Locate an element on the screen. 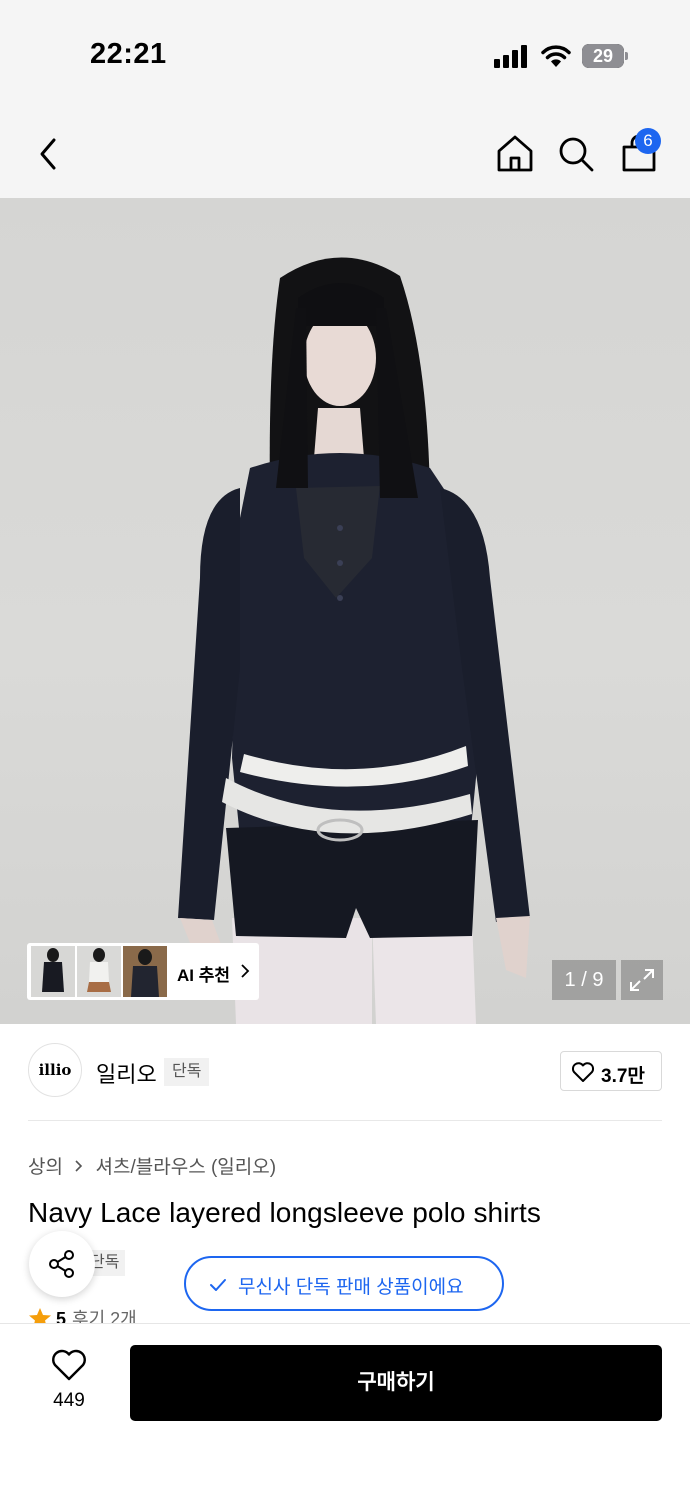  brand-like-count: 3.7만 is located at coordinates (623, 1076).